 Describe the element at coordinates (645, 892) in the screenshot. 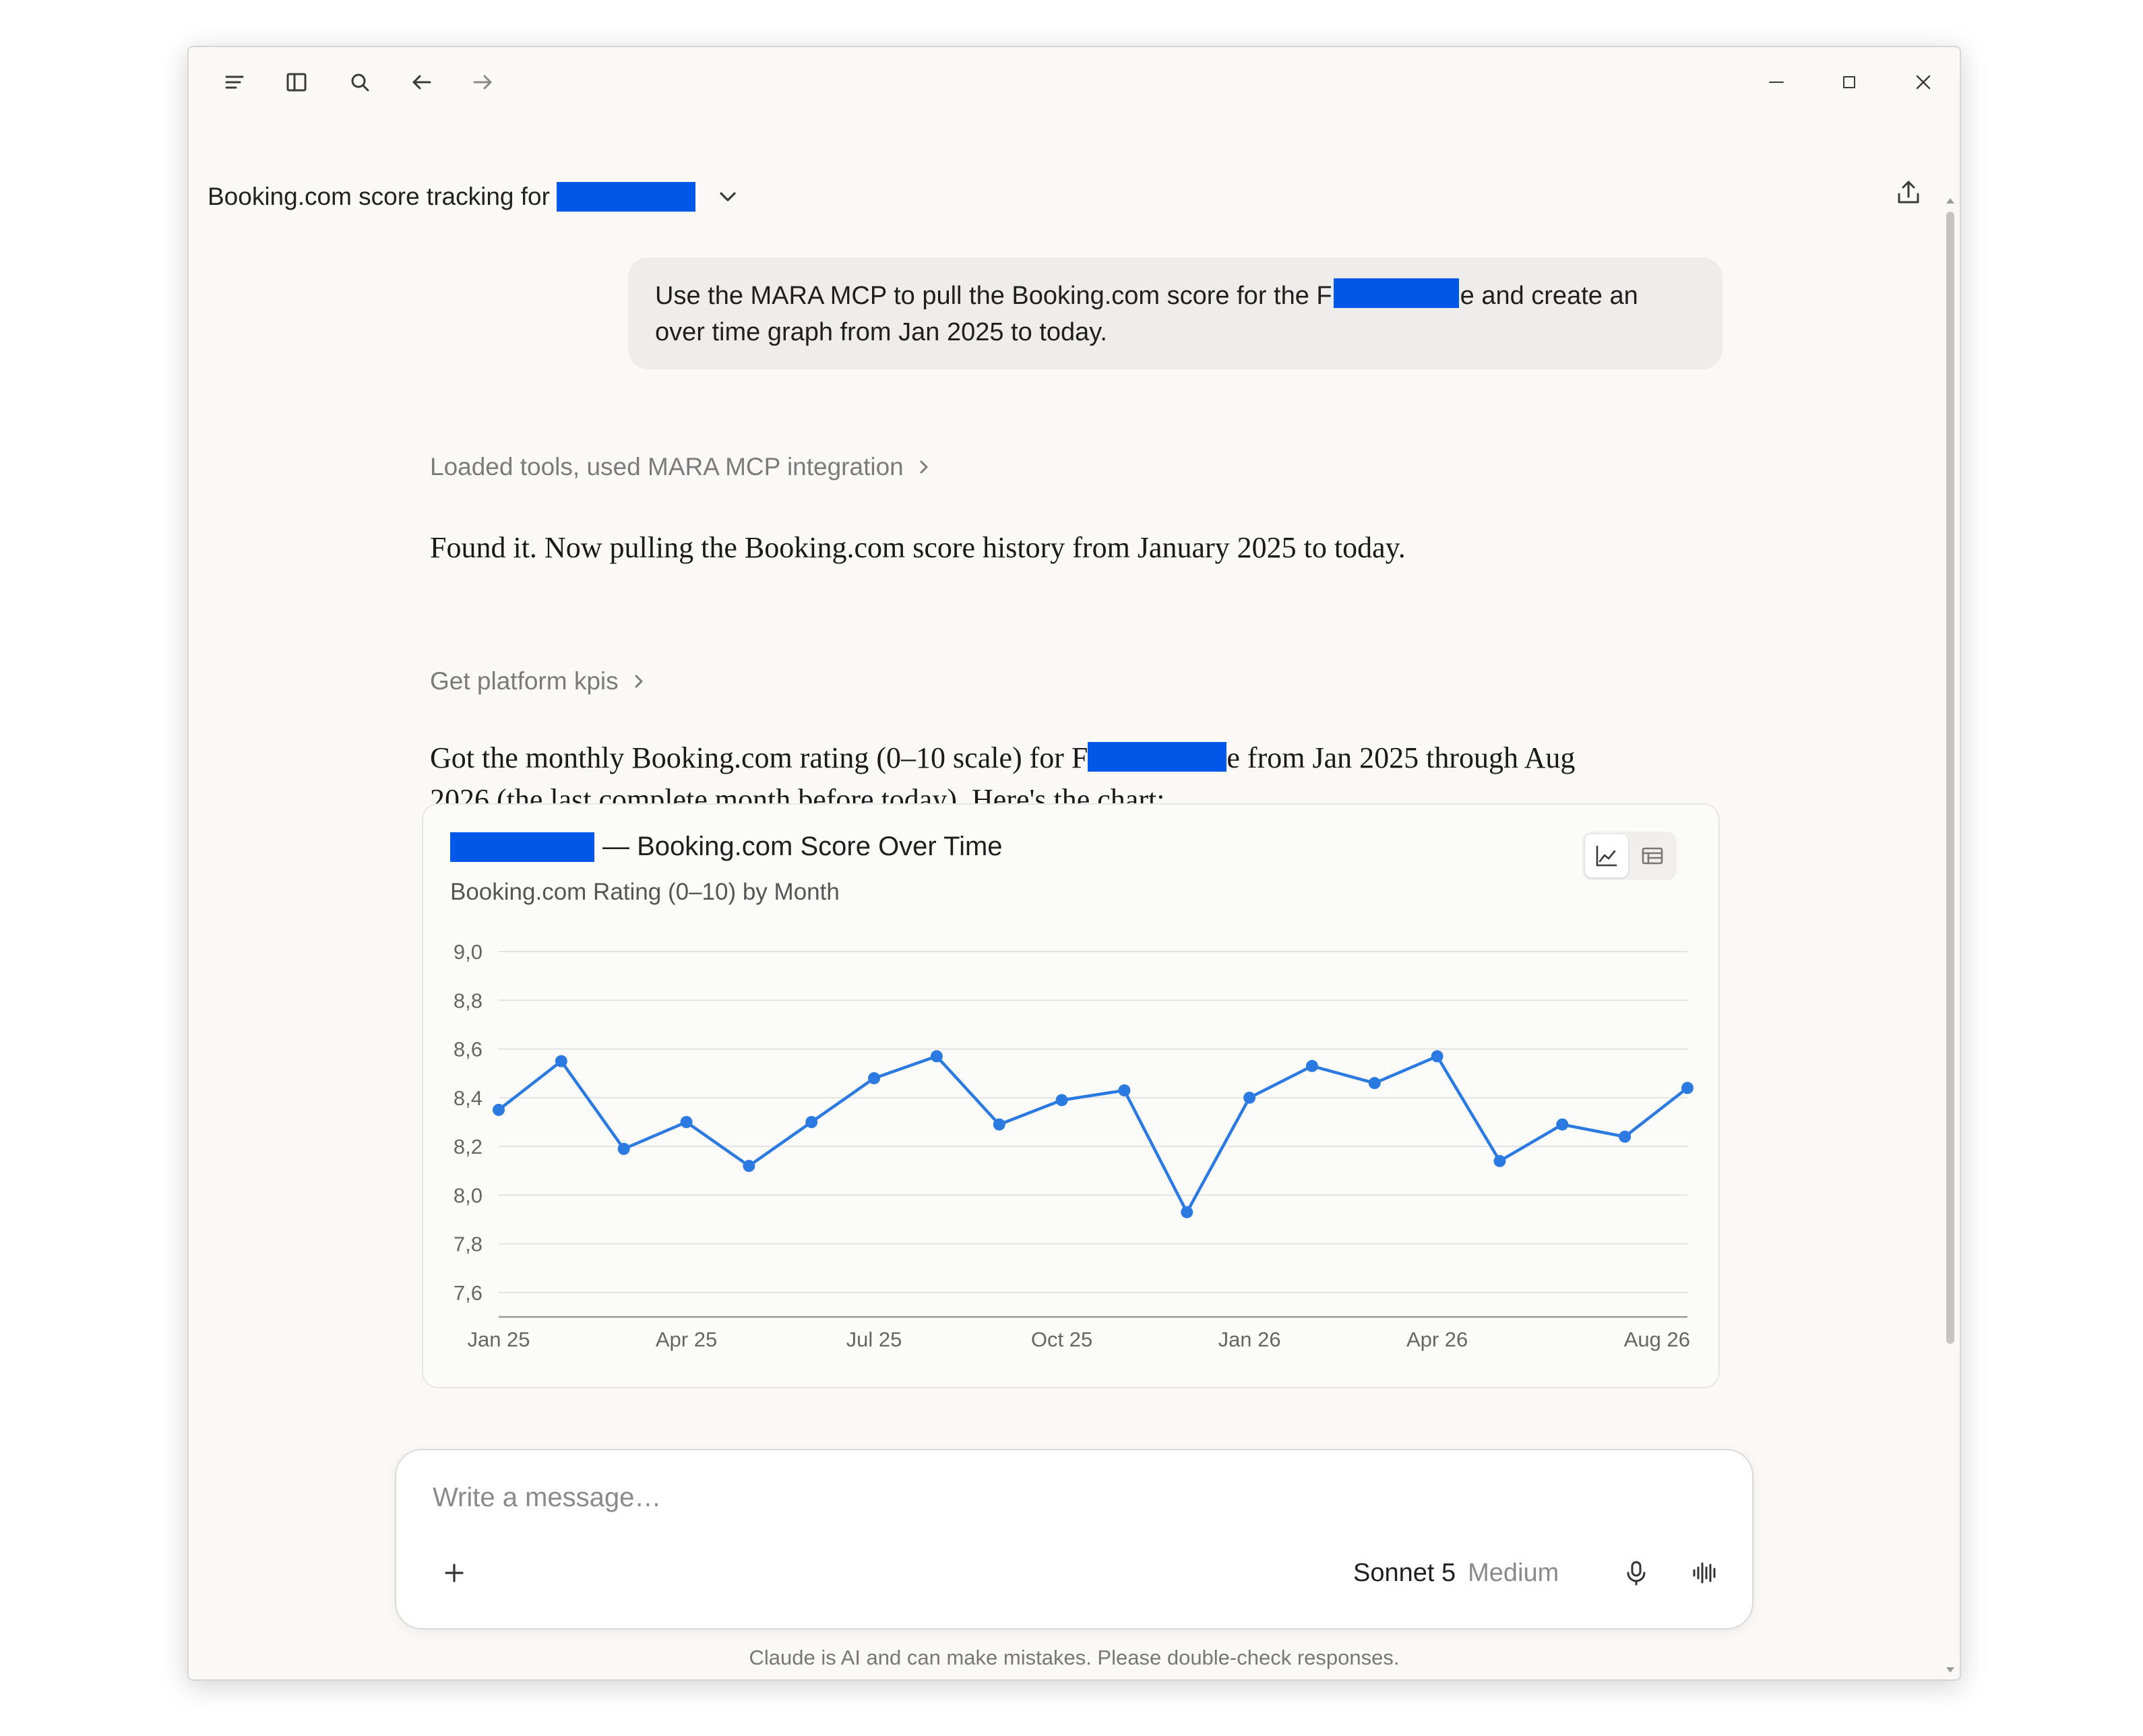

I see `chart-subtitle: Booking.com Rating (0–10) by Month` at that location.